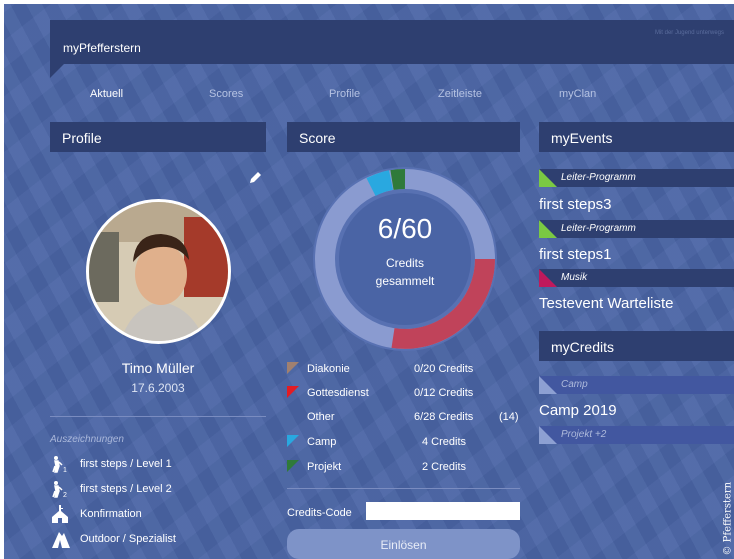 The image size is (734, 559). Describe the element at coordinates (380, 183) in the screenshot. I see `donut-segment-camp` at that location.